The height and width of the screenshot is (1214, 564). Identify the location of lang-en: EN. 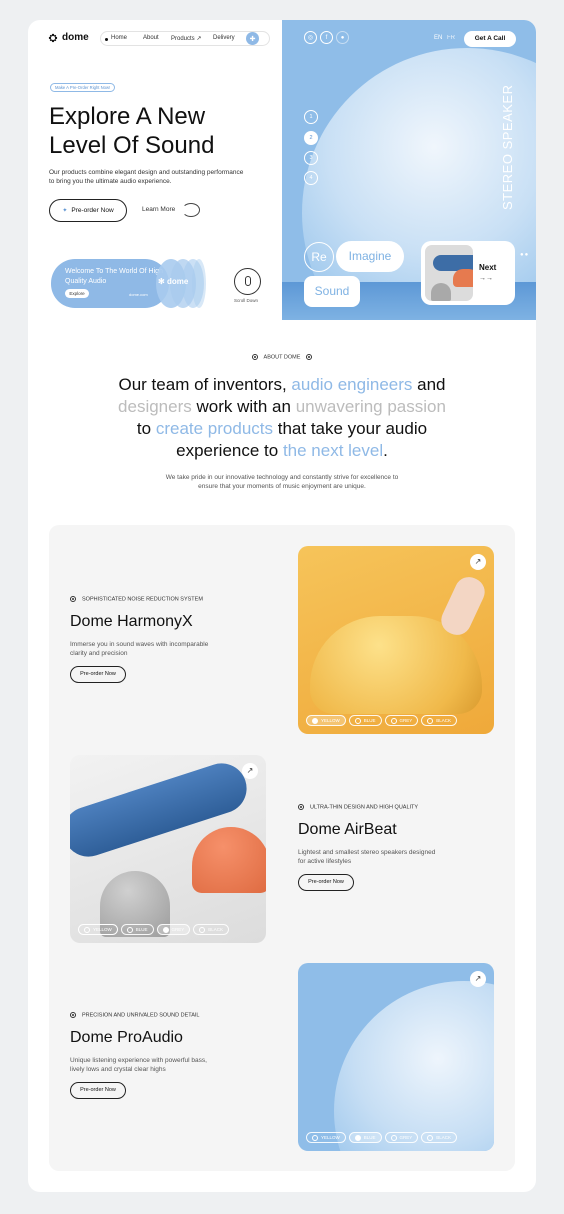
(438, 38).